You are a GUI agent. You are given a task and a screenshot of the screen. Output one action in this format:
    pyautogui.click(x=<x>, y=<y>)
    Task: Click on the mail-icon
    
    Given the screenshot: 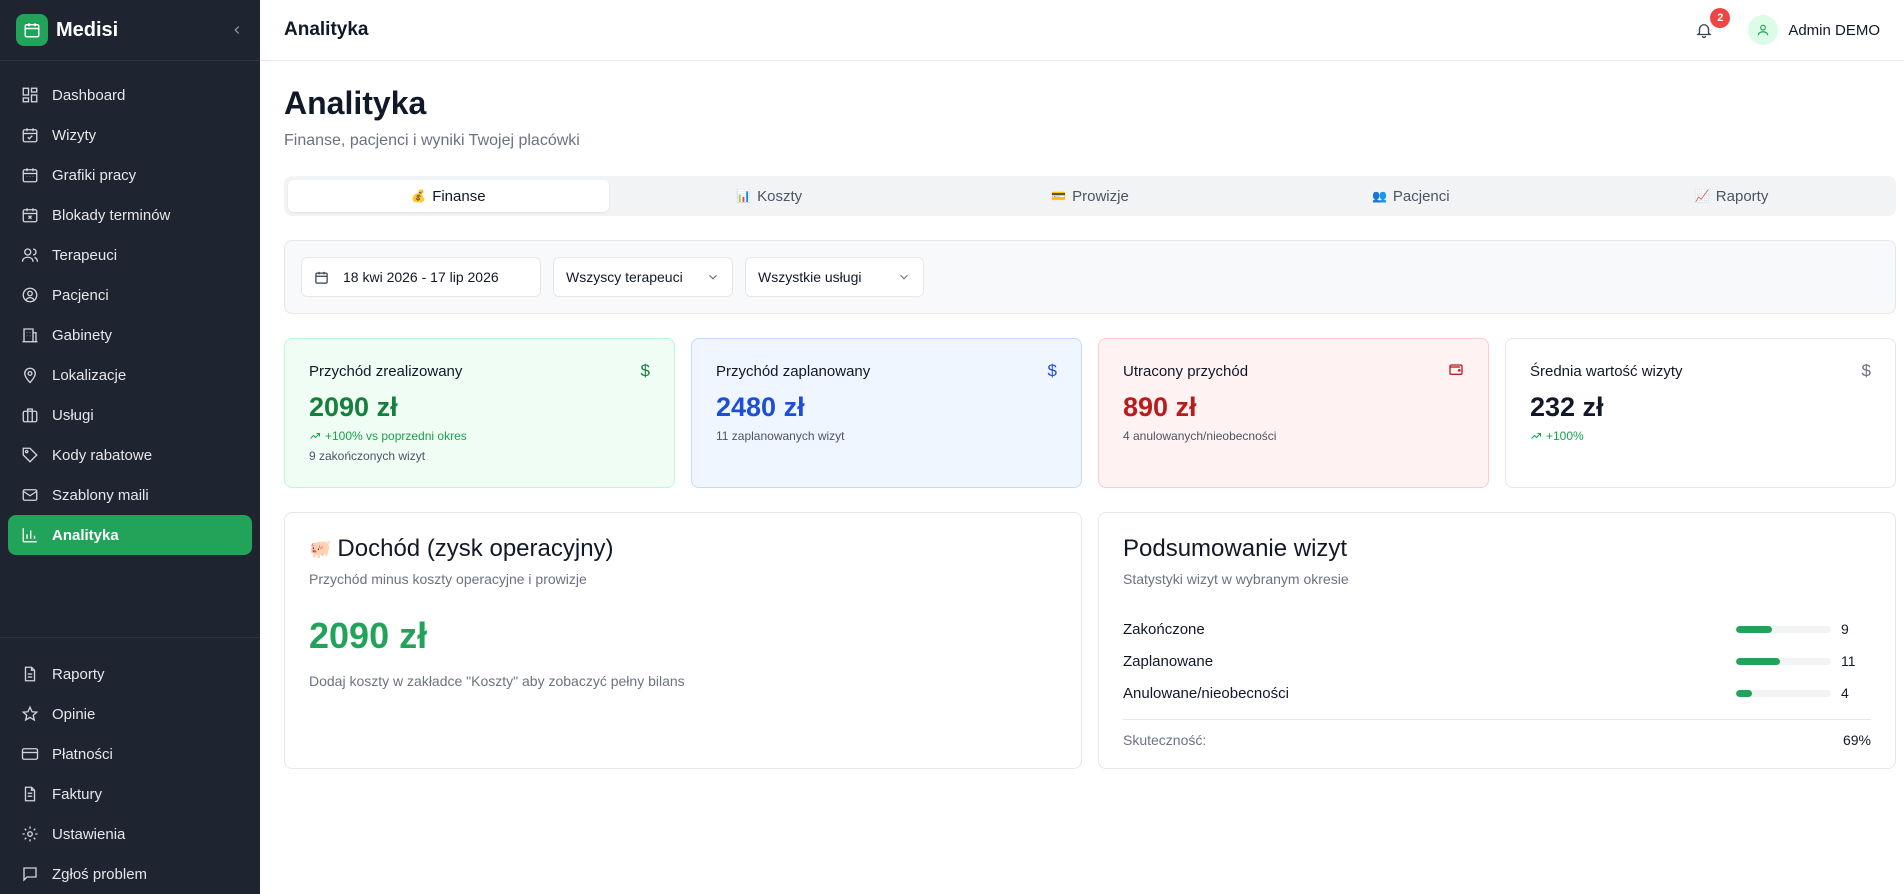 What is the action you would take?
    pyautogui.click(x=30, y=495)
    